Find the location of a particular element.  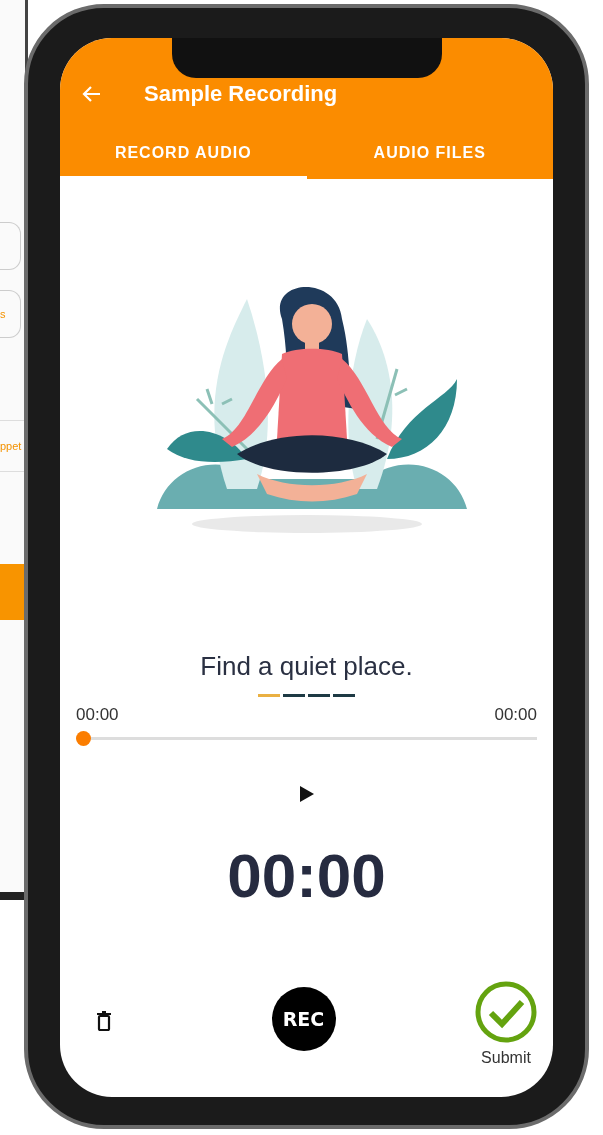

partial-action-bar is located at coordinates (12, 592).